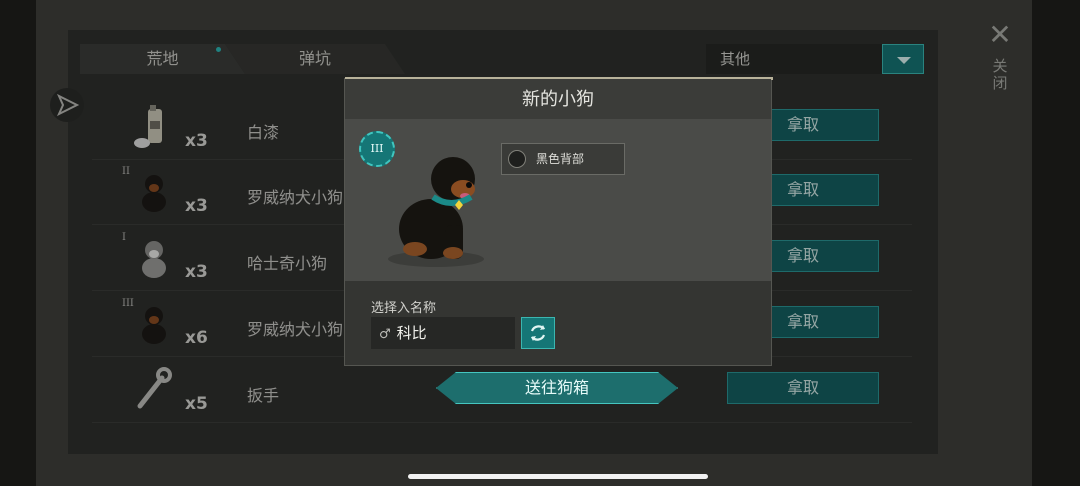 This screenshot has height=486, width=1080. Describe the element at coordinates (441, 206) in the screenshot. I see `rottweiler-puppy-portrait` at that location.